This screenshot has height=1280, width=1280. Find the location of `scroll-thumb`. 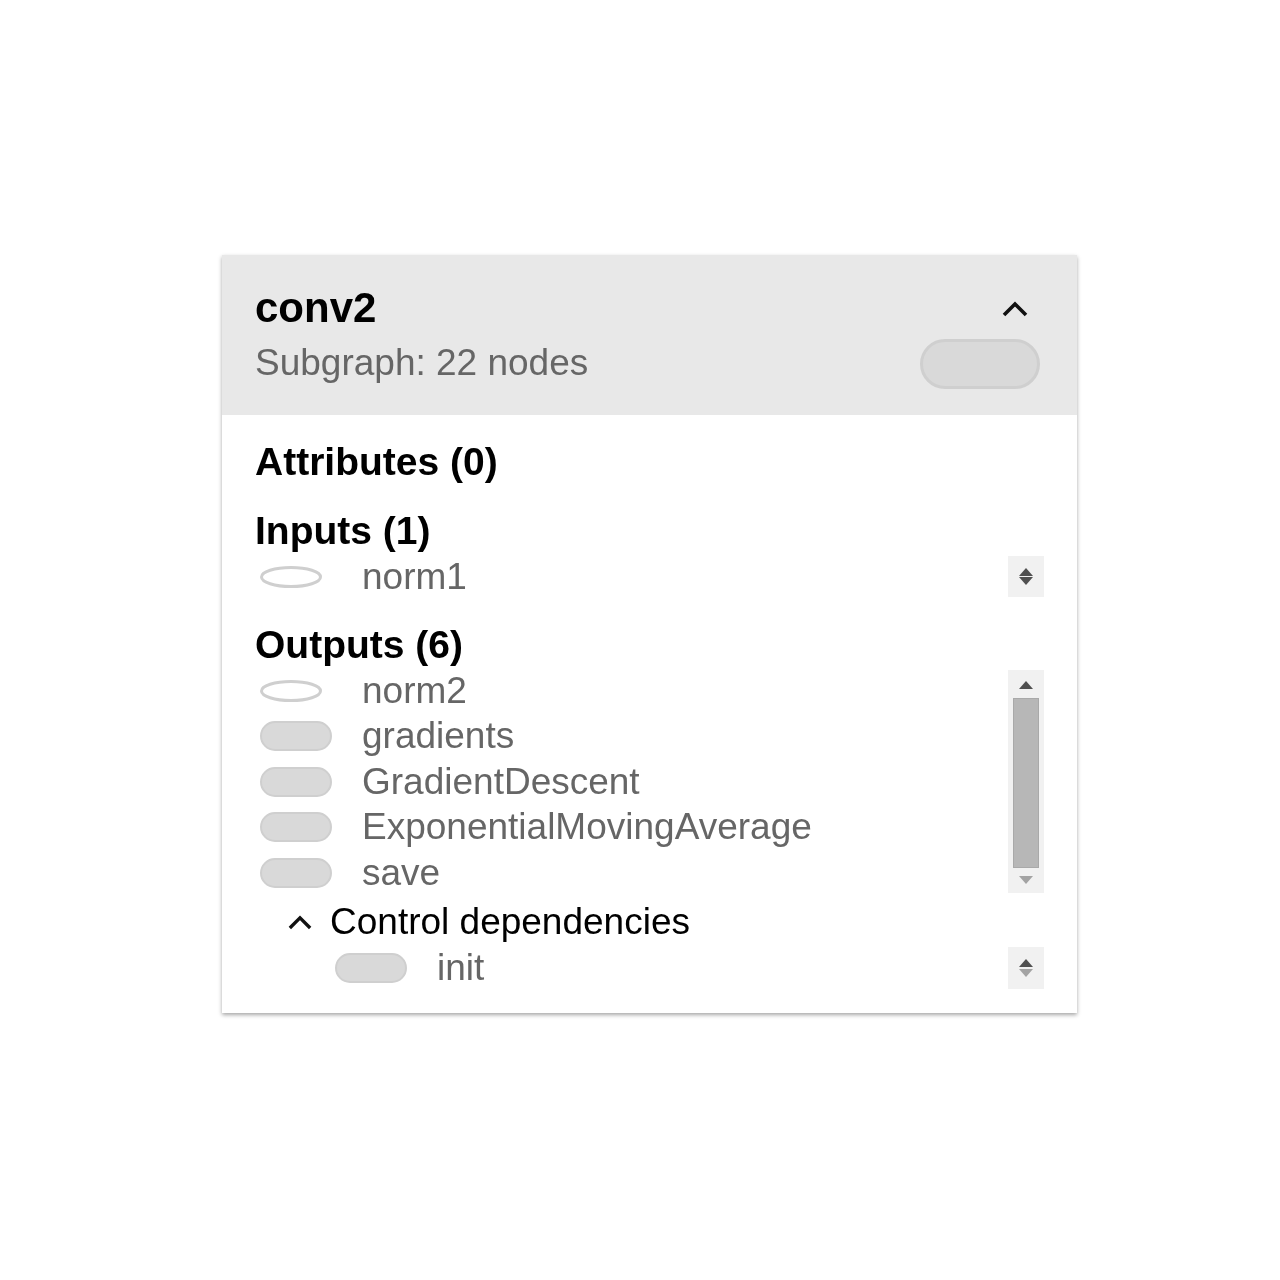

scroll-thumb is located at coordinates (1026, 783).